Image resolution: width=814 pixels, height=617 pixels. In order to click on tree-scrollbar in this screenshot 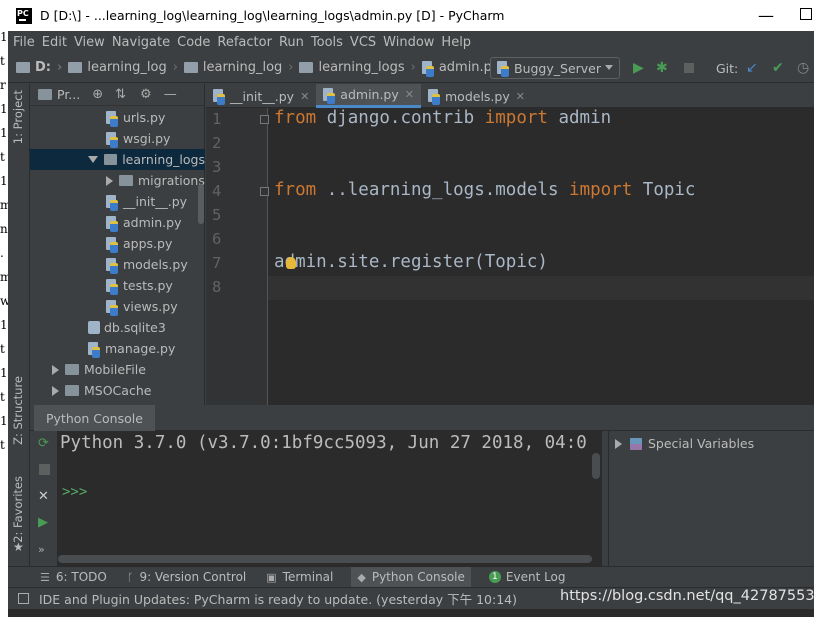, I will do `click(201, 204)`.